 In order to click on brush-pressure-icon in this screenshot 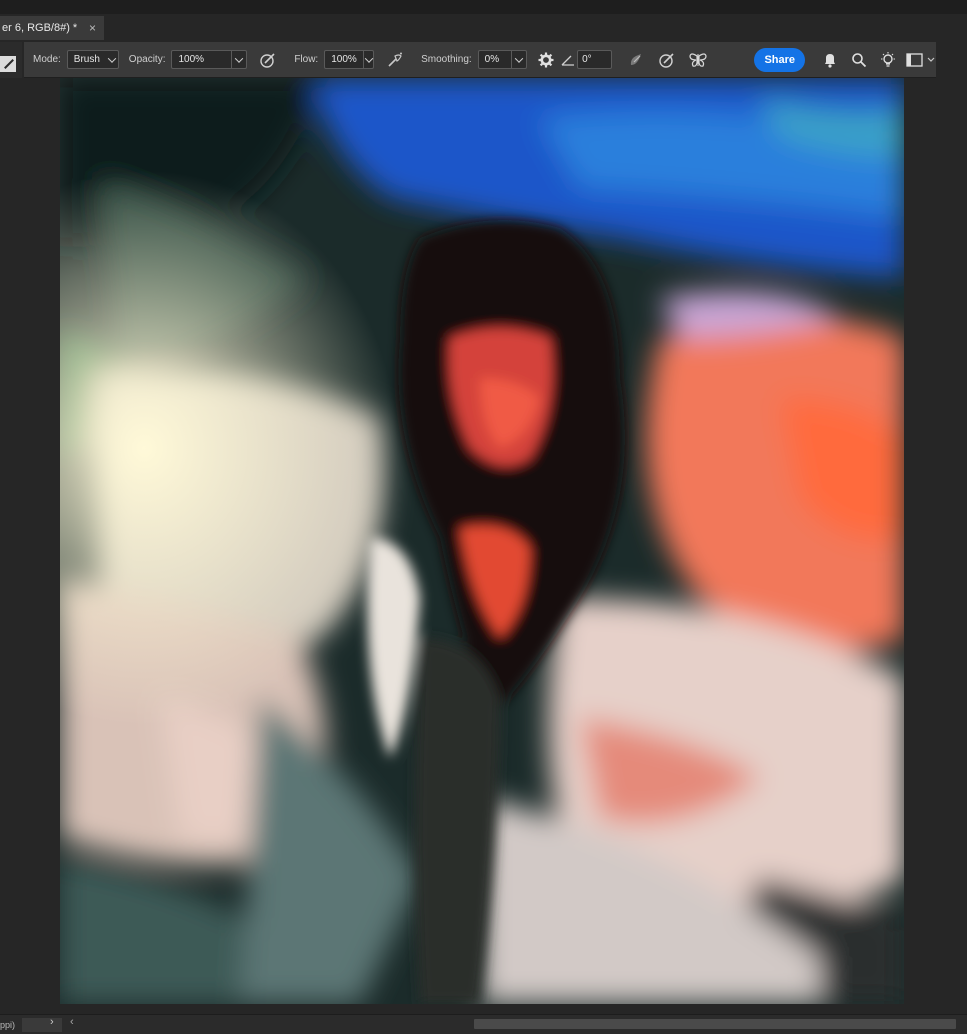, I will do `click(666, 60)`.